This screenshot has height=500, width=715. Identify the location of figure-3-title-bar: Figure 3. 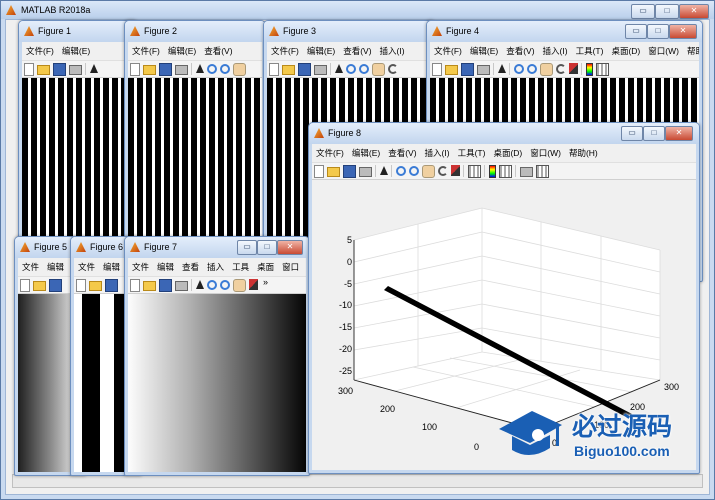
(349, 31).